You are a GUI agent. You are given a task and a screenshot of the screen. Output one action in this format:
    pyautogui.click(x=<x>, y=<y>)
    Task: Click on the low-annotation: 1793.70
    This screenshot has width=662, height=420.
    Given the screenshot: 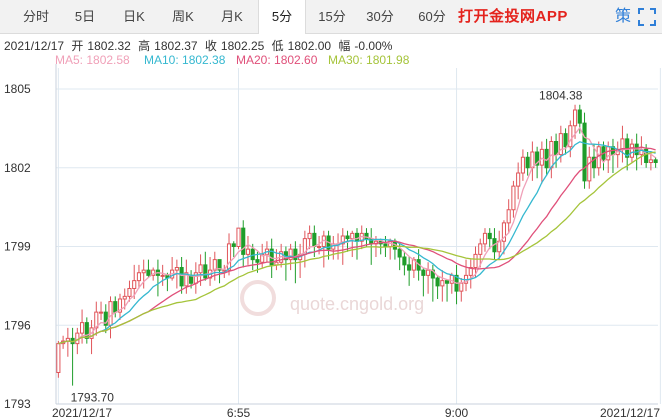 What is the action you would take?
    pyautogui.click(x=93, y=398)
    